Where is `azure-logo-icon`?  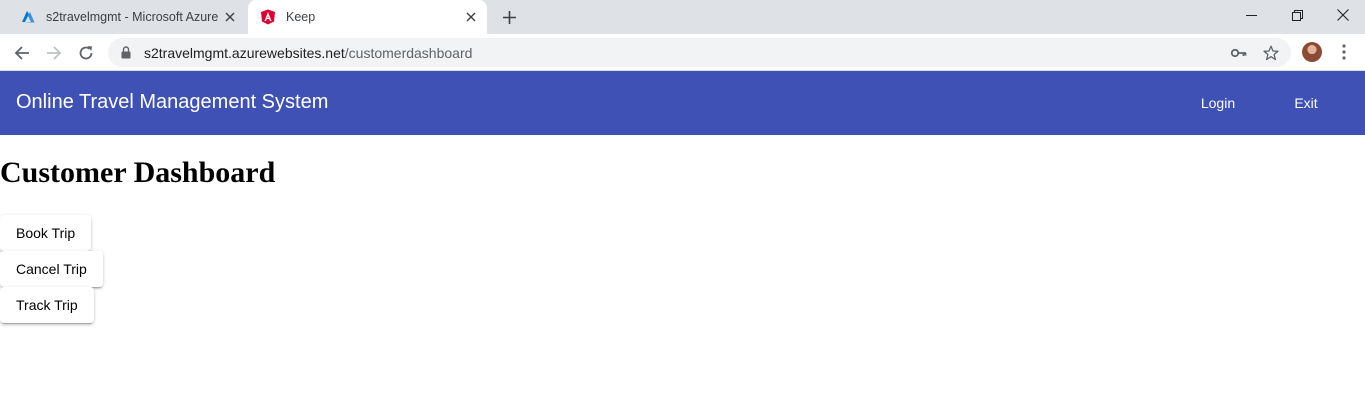 azure-logo-icon is located at coordinates (28, 17).